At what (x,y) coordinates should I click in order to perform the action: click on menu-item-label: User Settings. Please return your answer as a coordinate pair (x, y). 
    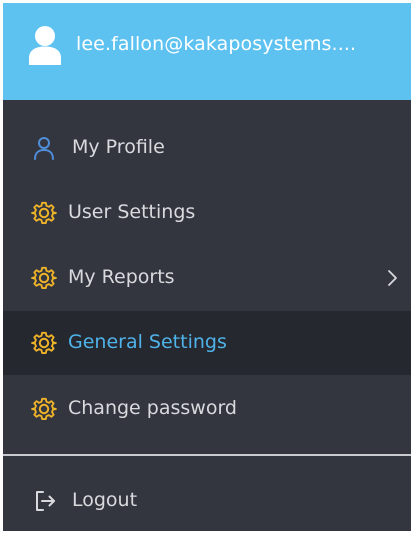
    Looking at the image, I should click on (132, 212).